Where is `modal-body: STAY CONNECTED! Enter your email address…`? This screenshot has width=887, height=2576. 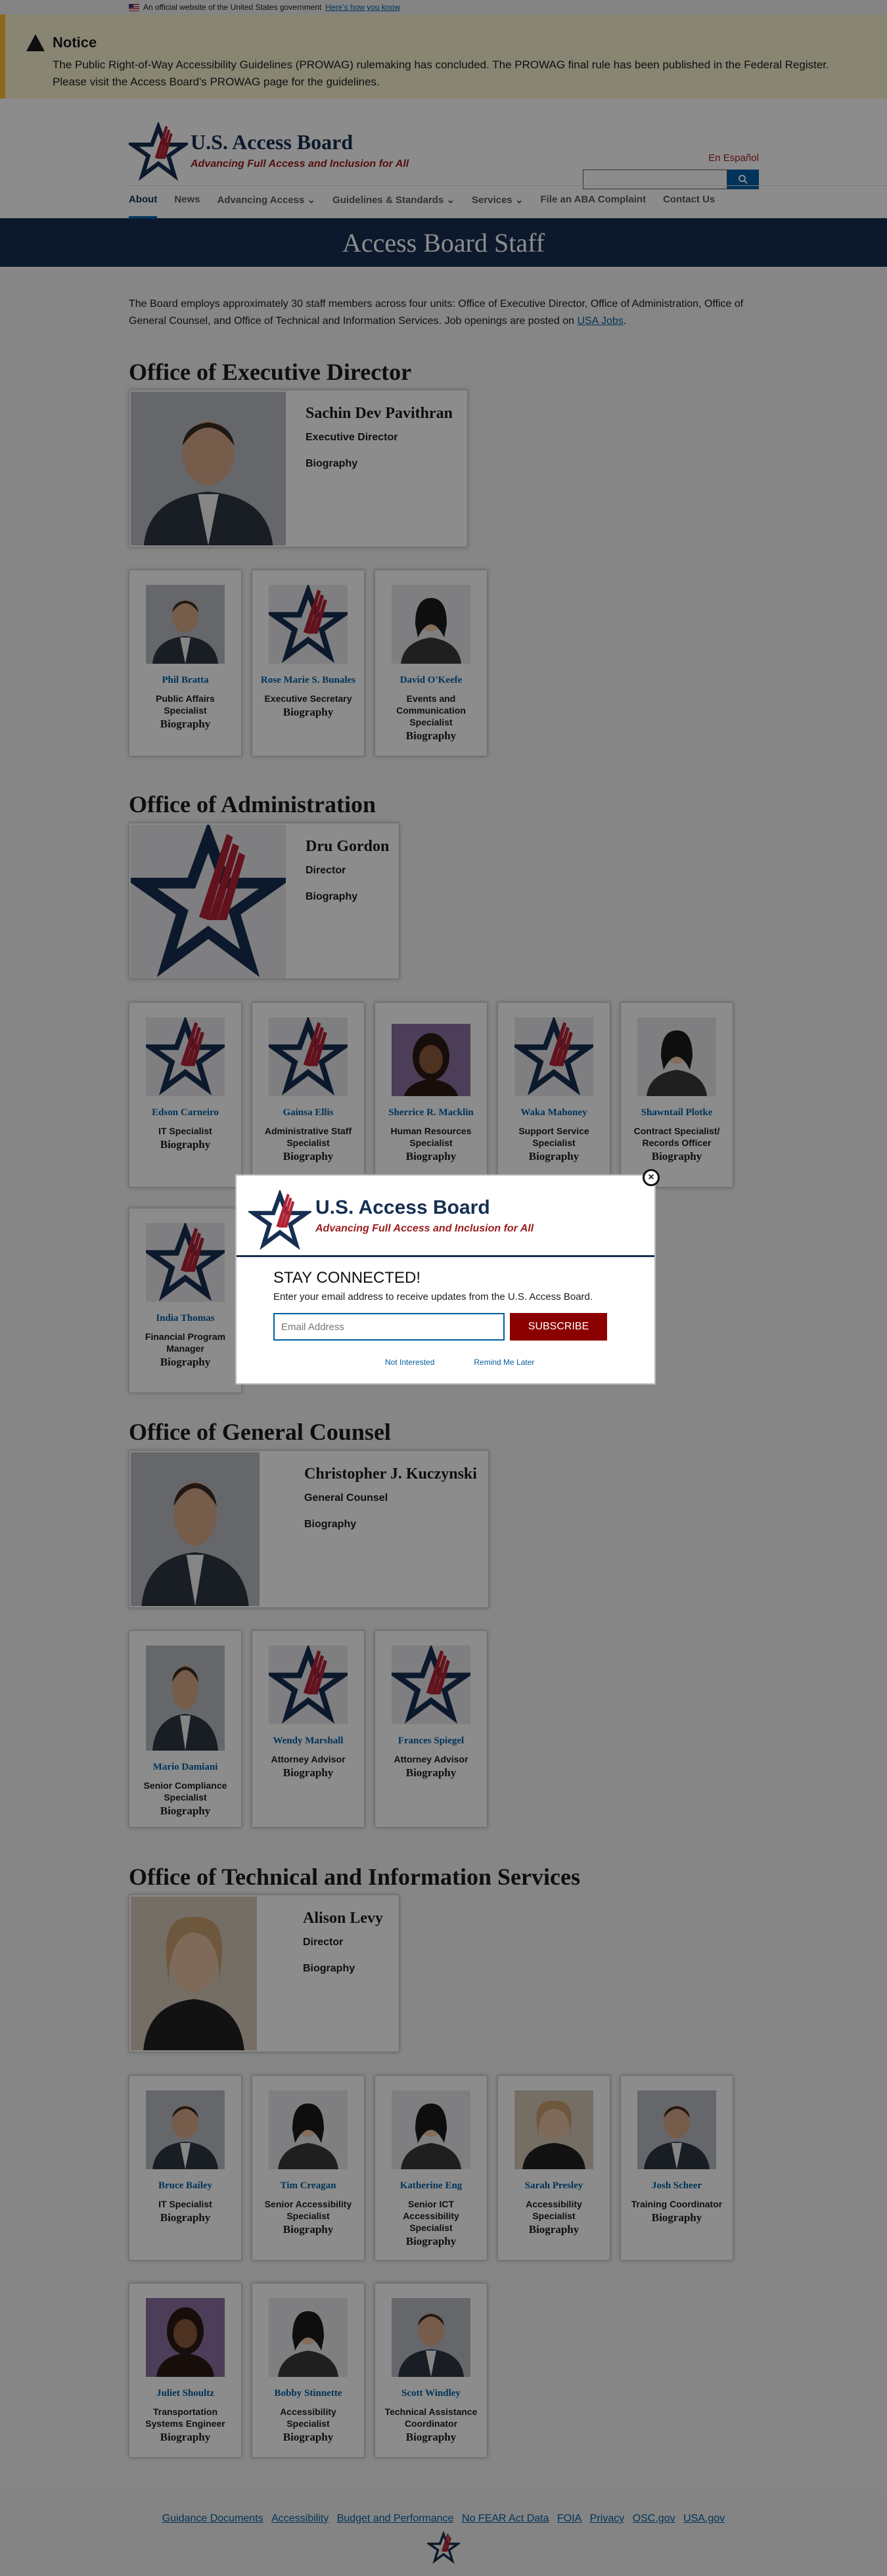
modal-body: STAY CONNECTED! Enter your email address… is located at coordinates (446, 1312).